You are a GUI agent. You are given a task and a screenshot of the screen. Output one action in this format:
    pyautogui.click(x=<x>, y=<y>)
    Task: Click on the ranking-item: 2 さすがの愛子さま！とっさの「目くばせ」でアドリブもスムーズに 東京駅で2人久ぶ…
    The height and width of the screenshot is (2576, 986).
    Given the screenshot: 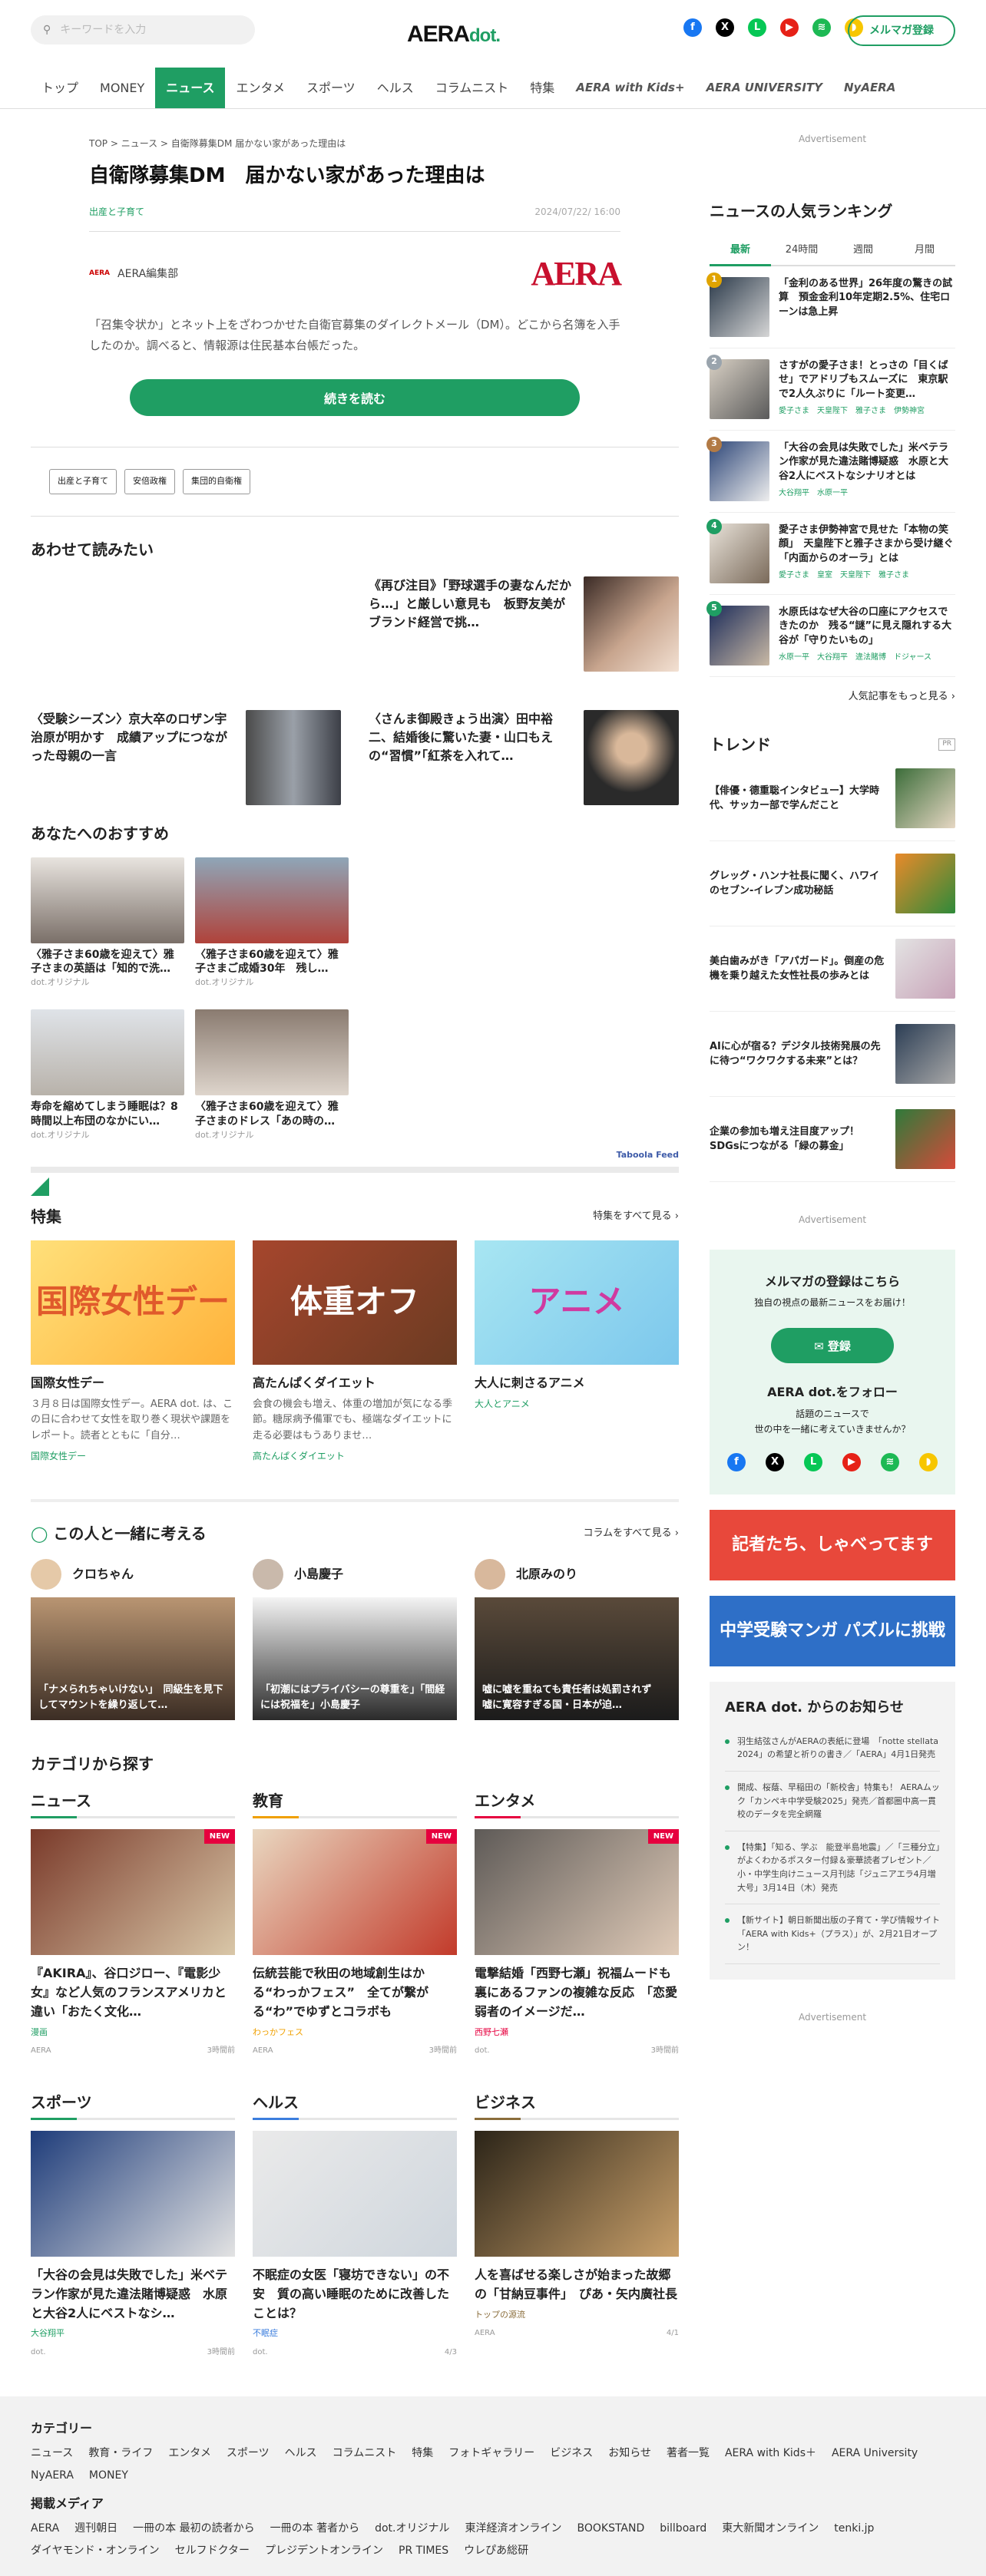 What is the action you would take?
    pyautogui.click(x=830, y=389)
    